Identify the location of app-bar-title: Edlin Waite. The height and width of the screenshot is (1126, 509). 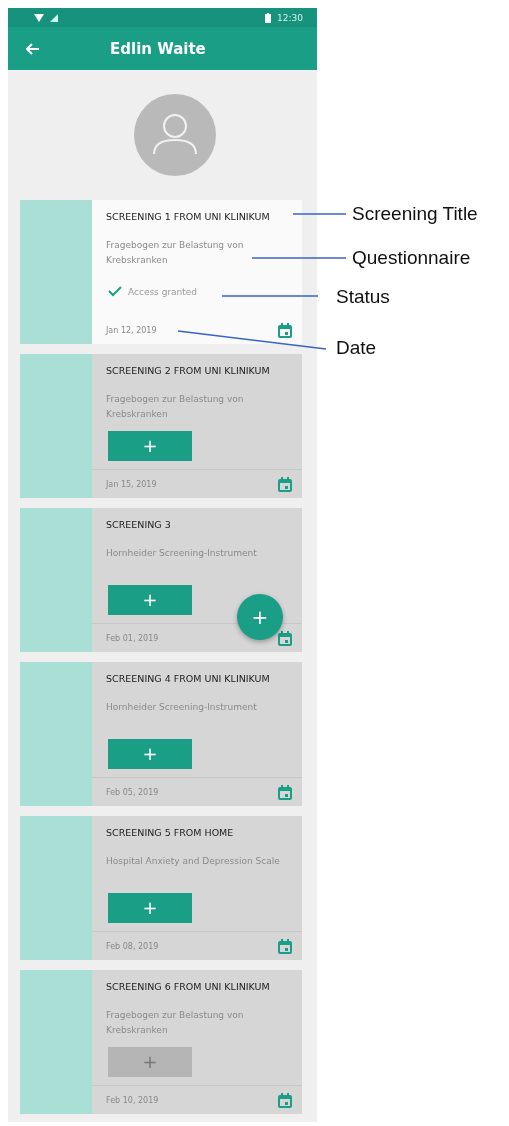
(158, 48).